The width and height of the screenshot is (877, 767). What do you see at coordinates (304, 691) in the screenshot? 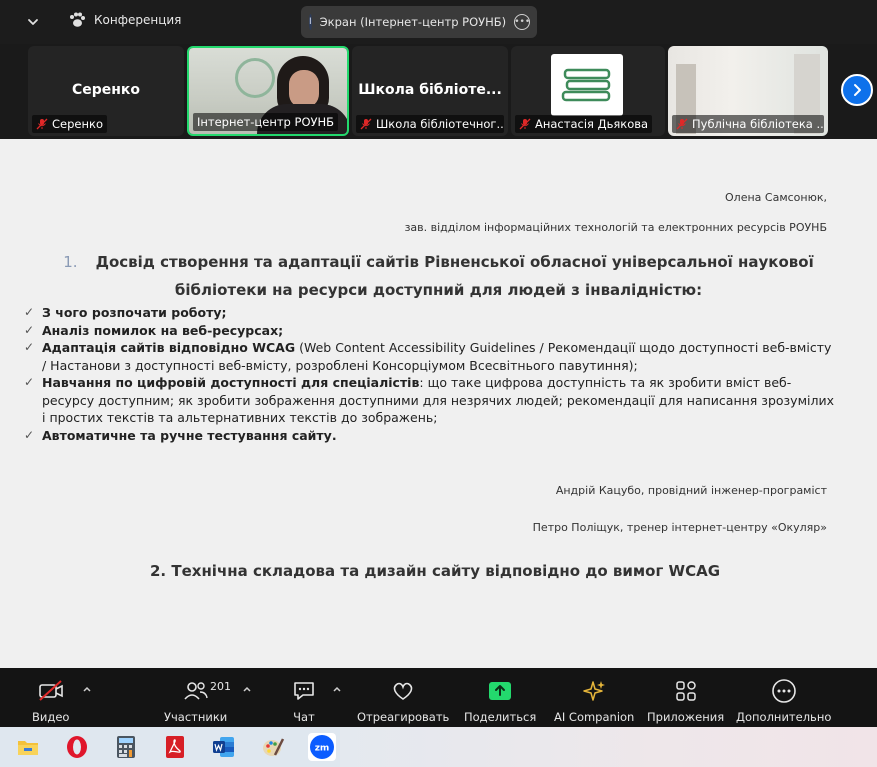
I see `chat-icon` at bounding box center [304, 691].